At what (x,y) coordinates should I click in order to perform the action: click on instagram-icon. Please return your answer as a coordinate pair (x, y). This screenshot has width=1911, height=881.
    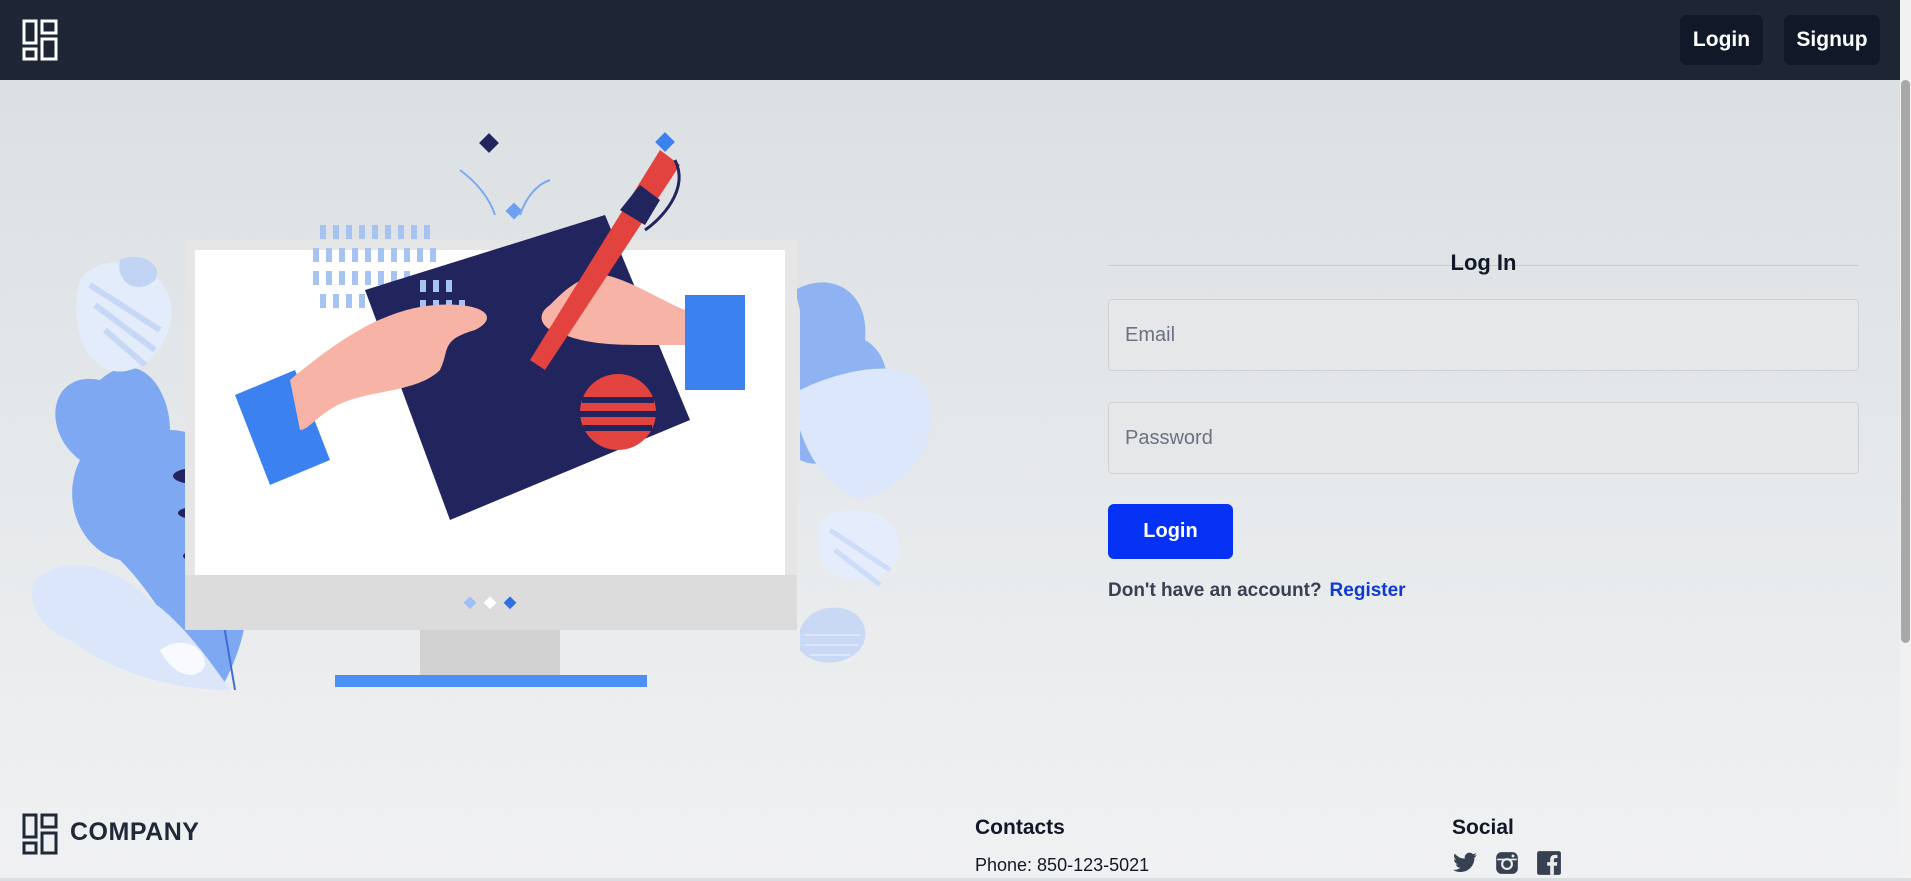
    Looking at the image, I should click on (1507, 863).